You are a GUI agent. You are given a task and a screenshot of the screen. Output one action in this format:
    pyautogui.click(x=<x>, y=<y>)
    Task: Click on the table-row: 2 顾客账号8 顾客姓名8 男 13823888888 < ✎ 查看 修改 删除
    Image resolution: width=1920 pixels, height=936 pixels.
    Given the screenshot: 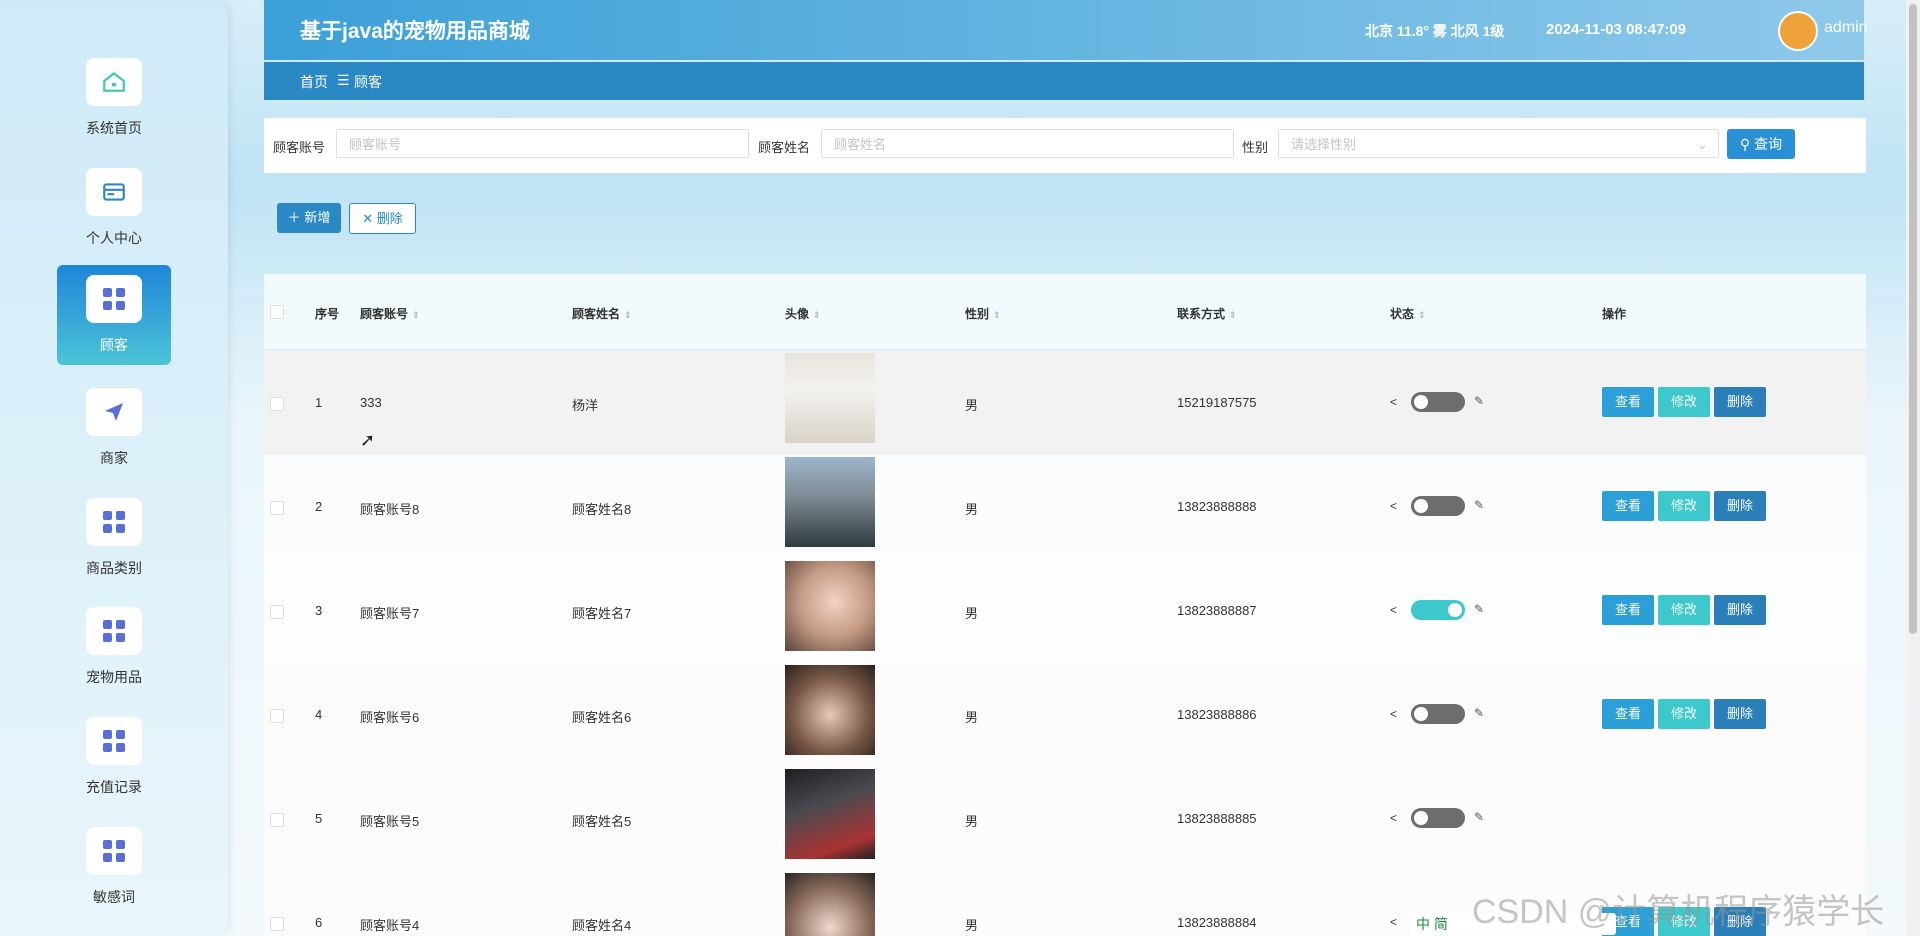 What is the action you would take?
    pyautogui.click(x=1065, y=507)
    